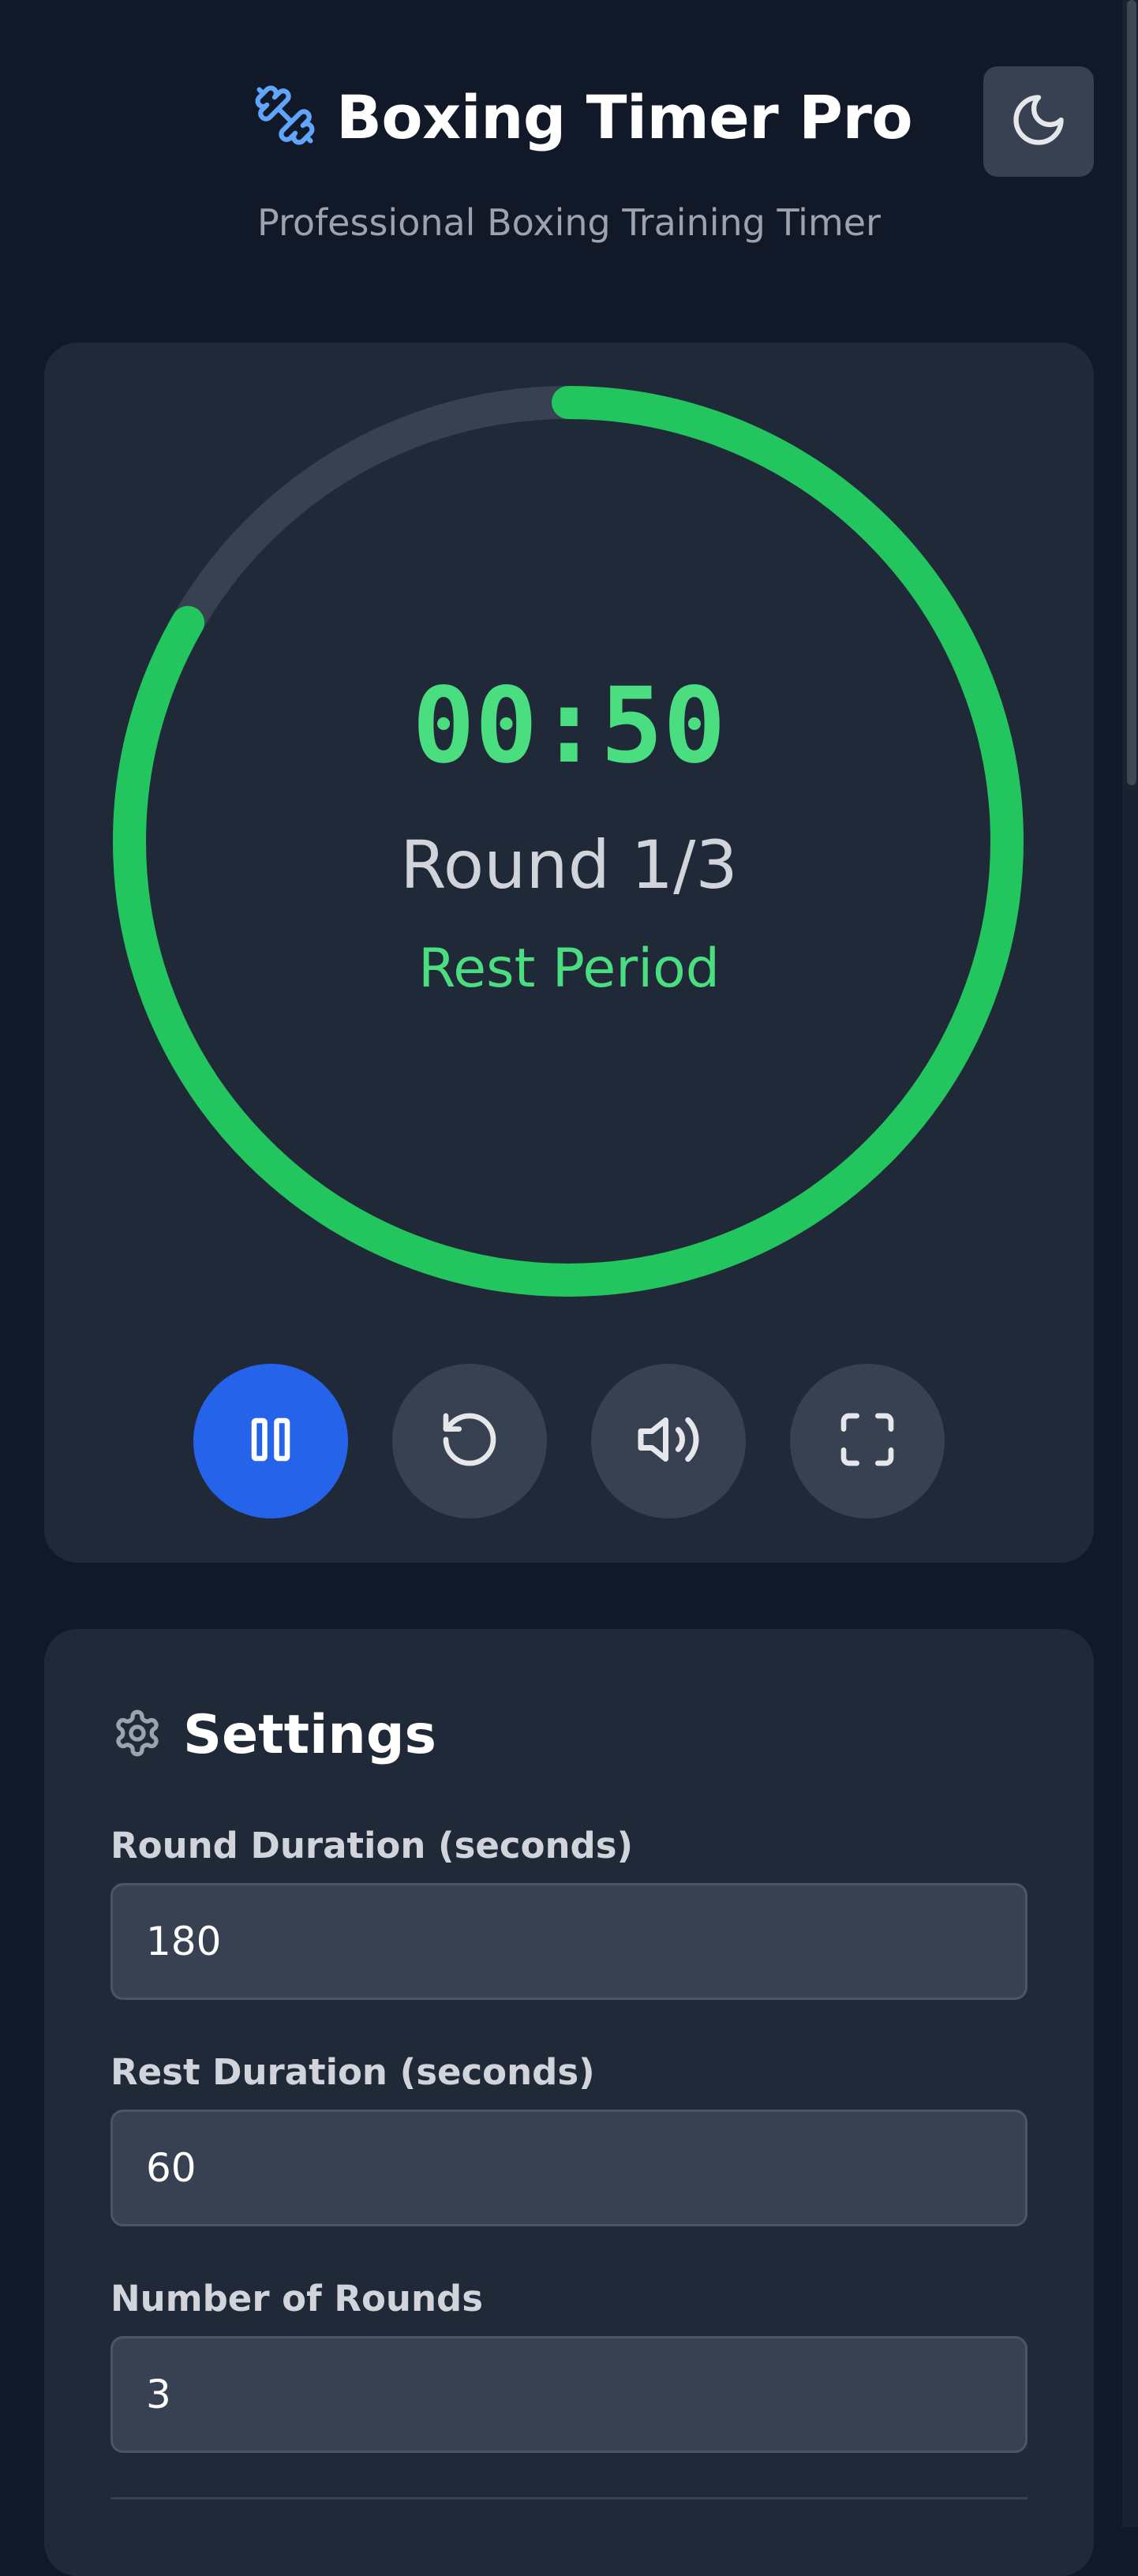 The width and height of the screenshot is (1138, 2576). I want to click on reset-icon, so click(470, 1441).